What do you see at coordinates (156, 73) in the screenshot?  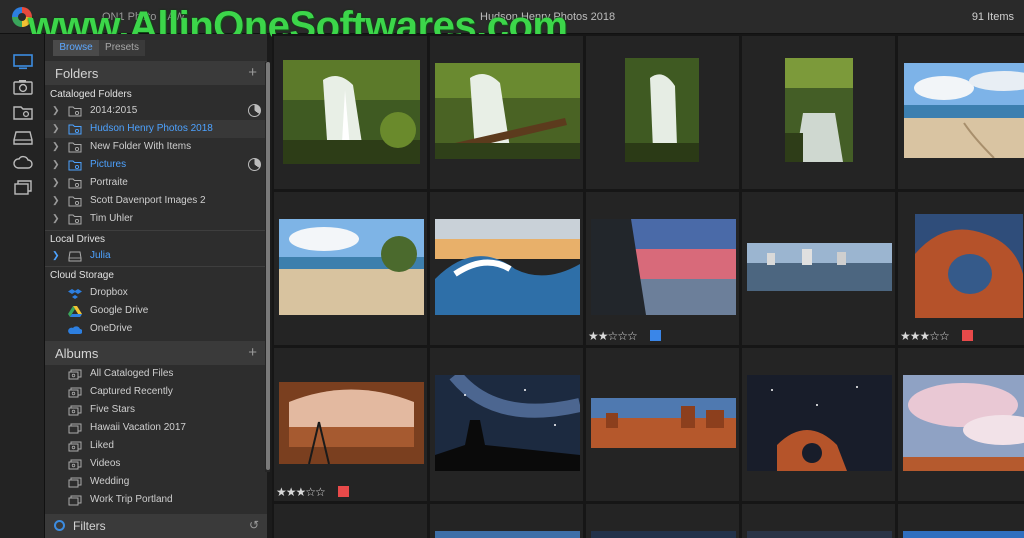 I see `folders-header: Folders +` at bounding box center [156, 73].